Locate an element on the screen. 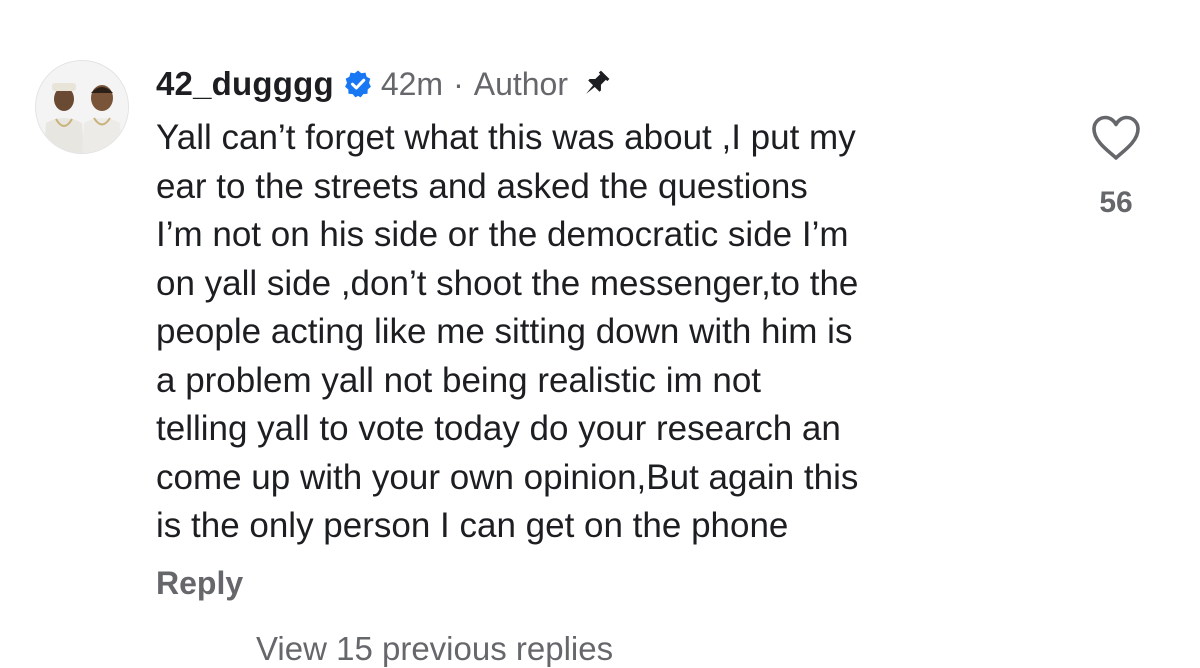  pin-icon is located at coordinates (596, 84).